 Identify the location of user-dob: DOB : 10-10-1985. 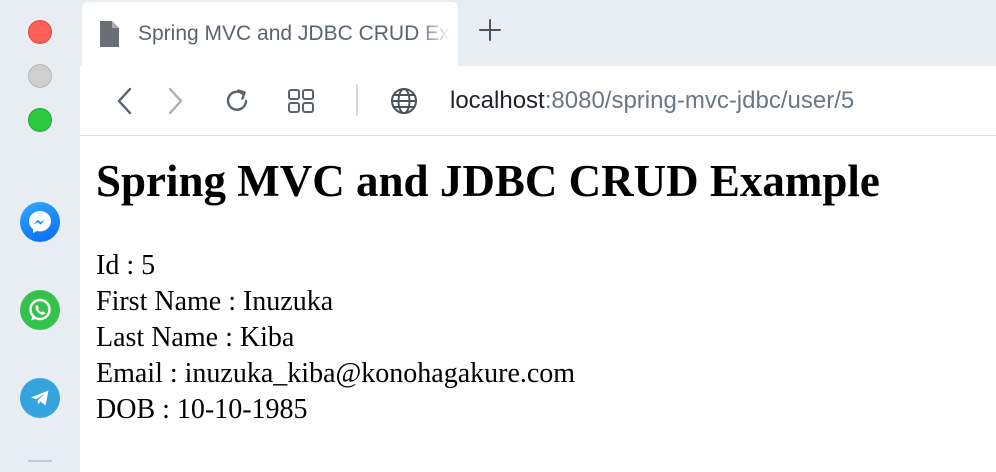
(202, 409).